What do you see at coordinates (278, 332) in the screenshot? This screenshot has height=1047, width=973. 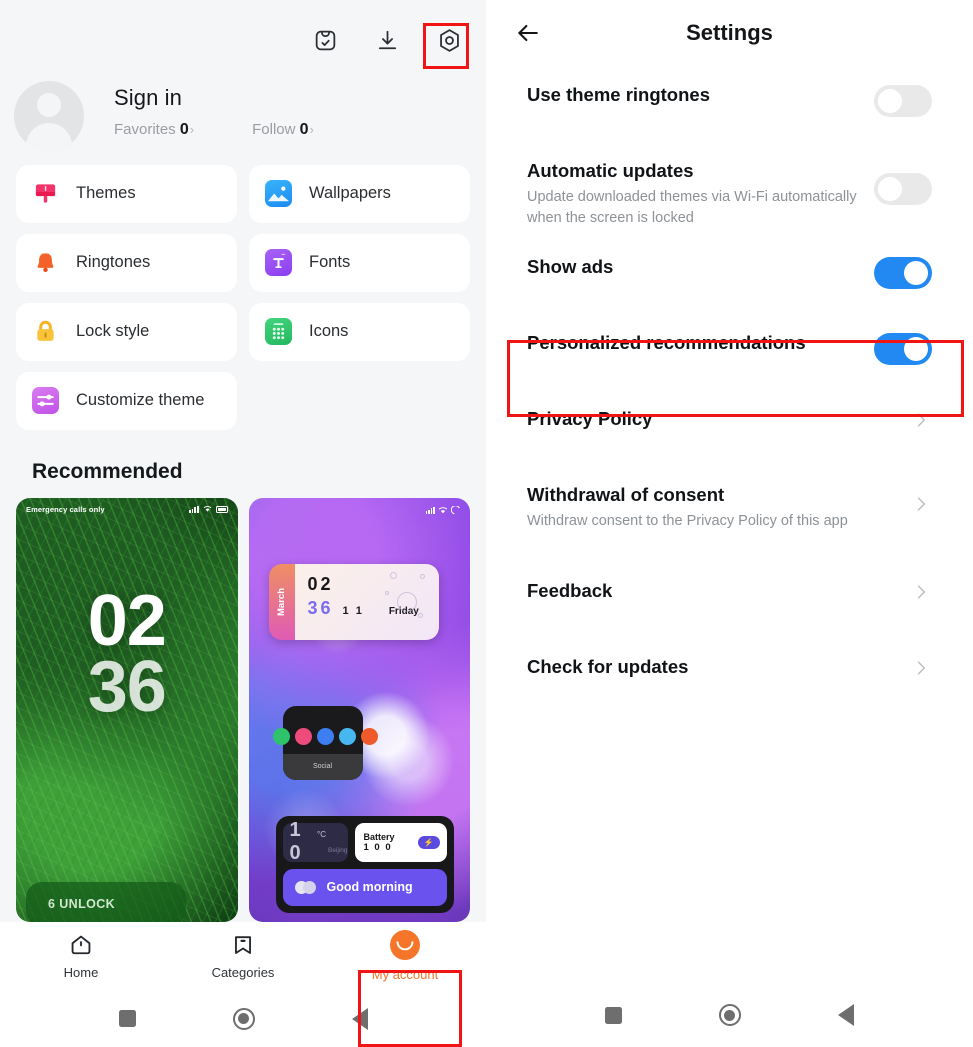 I see `icons-grid-icon` at bounding box center [278, 332].